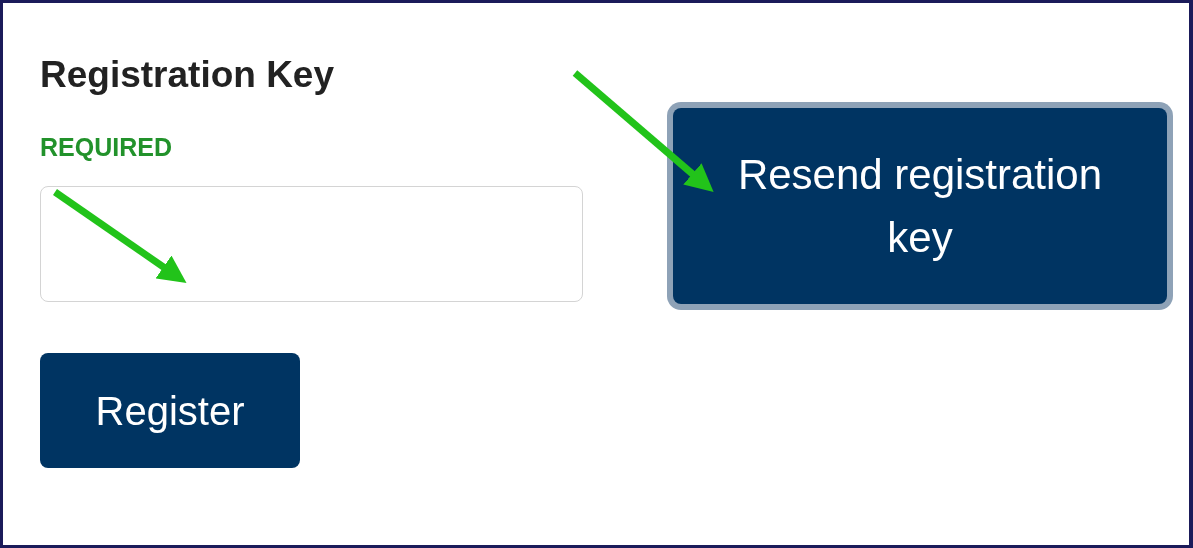 The width and height of the screenshot is (1193, 548). Describe the element at coordinates (187, 75) in the screenshot. I see `section-heading: Registration Key` at that location.